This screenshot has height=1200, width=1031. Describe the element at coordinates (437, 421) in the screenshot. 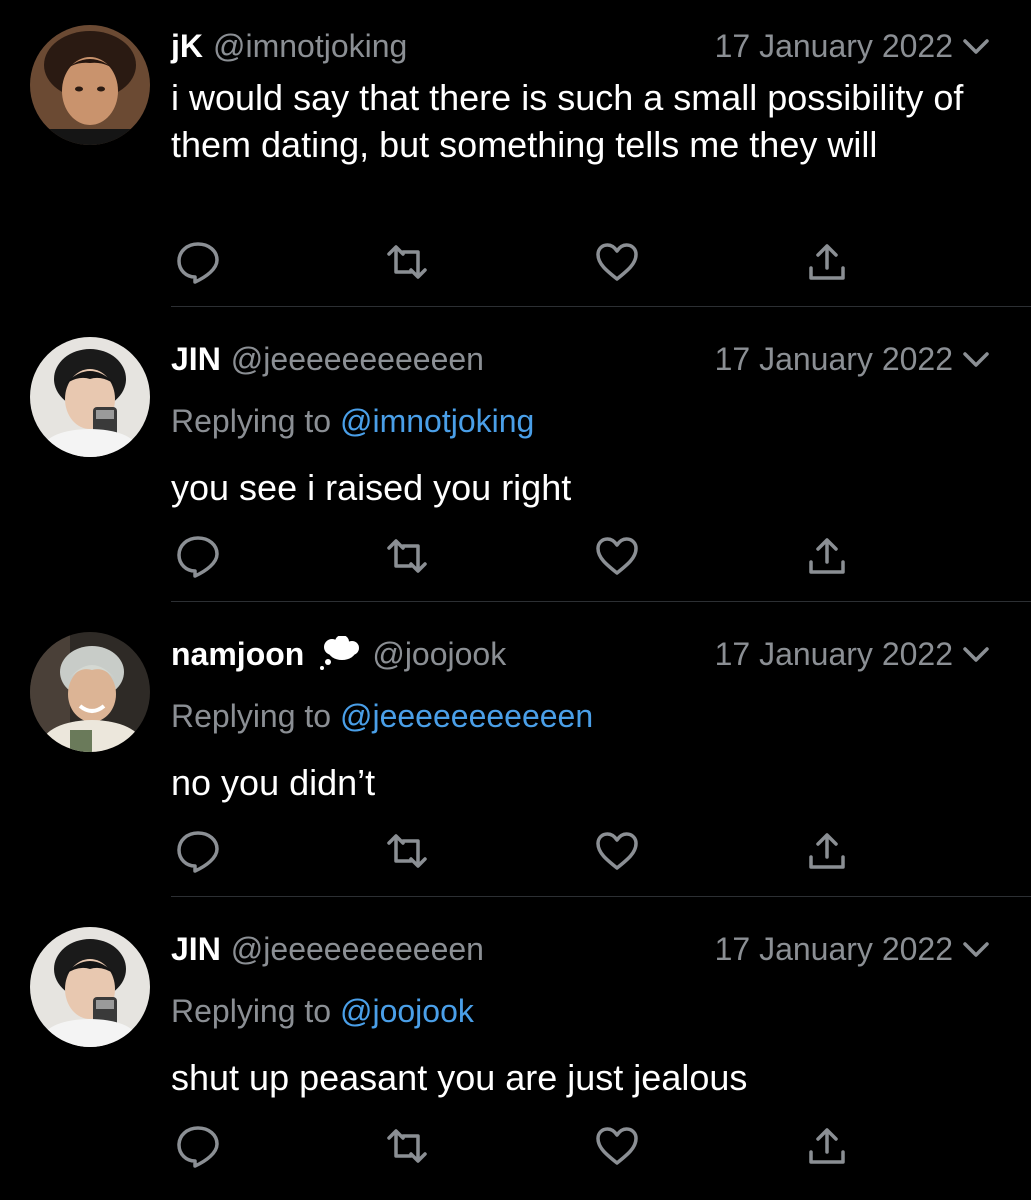

I see `mention-link: @imnotjoking` at that location.